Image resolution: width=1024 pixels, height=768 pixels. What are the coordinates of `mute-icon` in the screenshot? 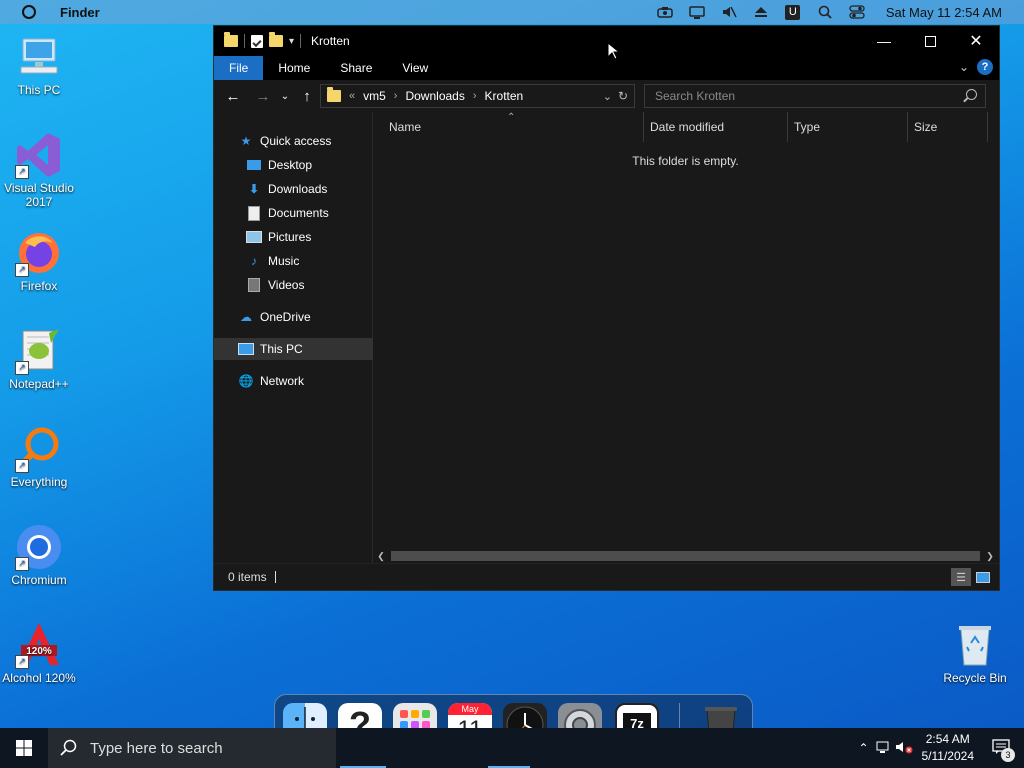 It's located at (729, 12).